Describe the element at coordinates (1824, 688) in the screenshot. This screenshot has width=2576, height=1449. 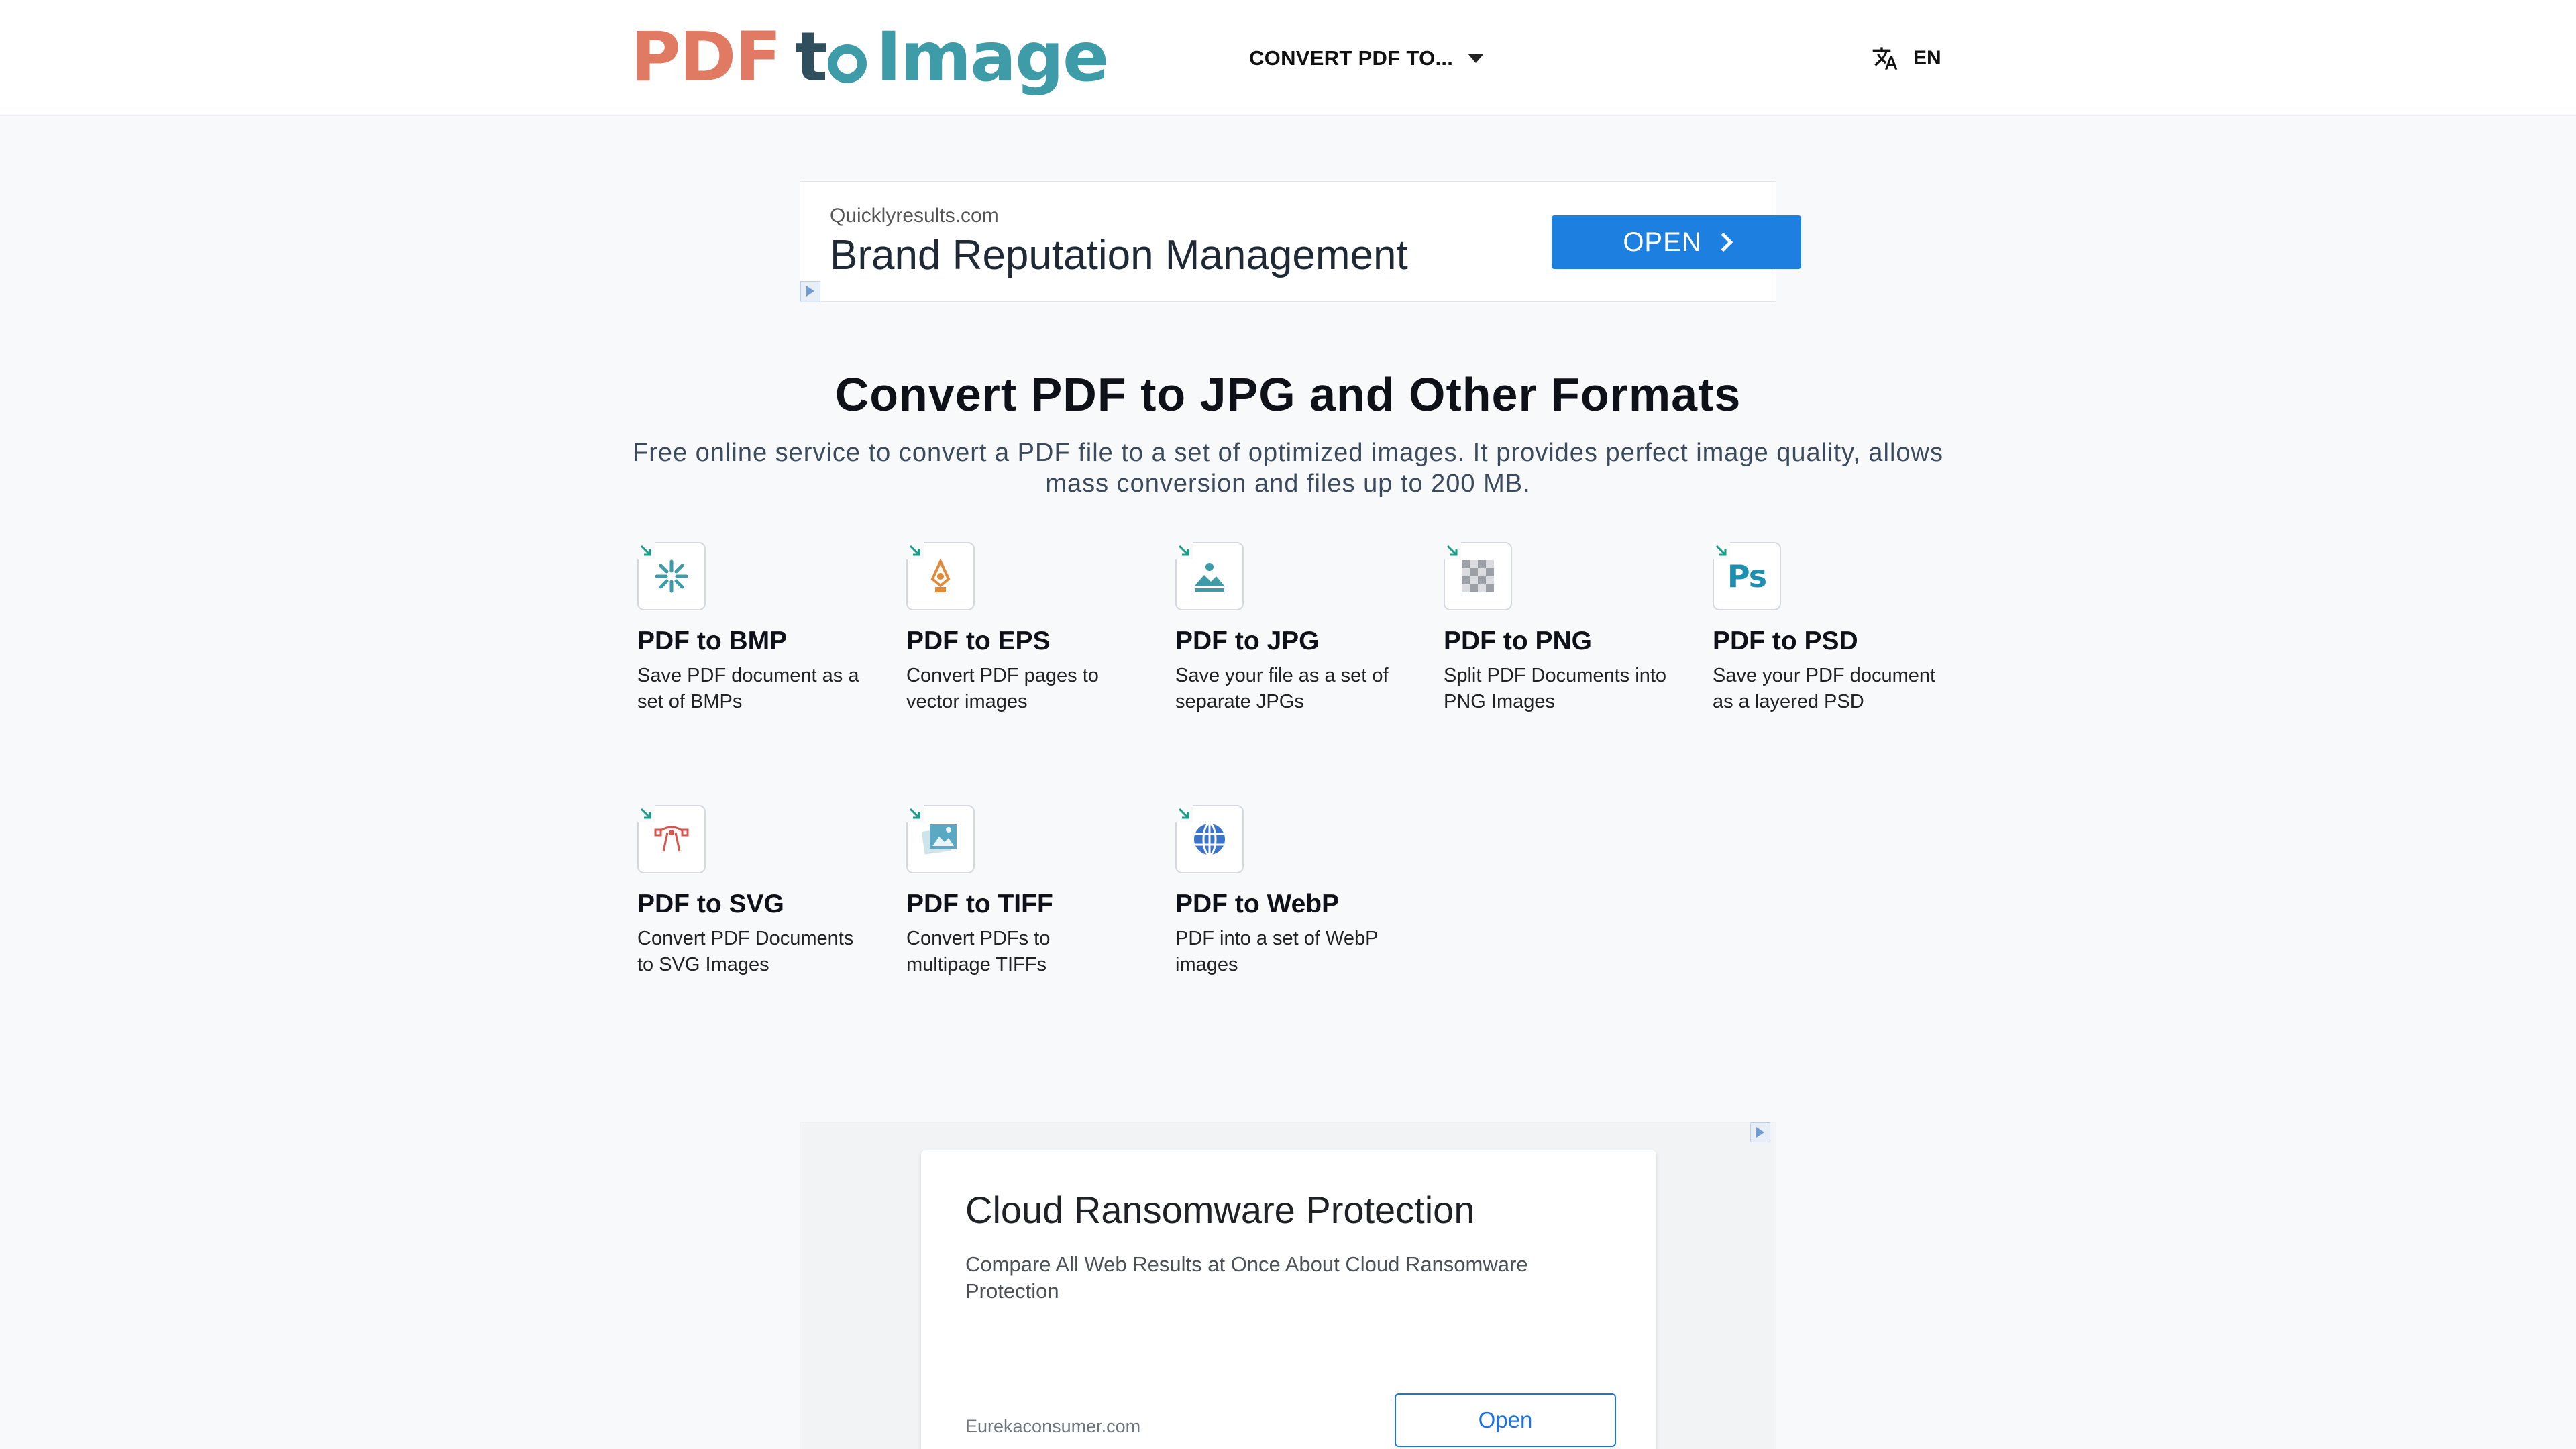
I see `converter-desc: Save your PDF document as a layered PSD` at that location.